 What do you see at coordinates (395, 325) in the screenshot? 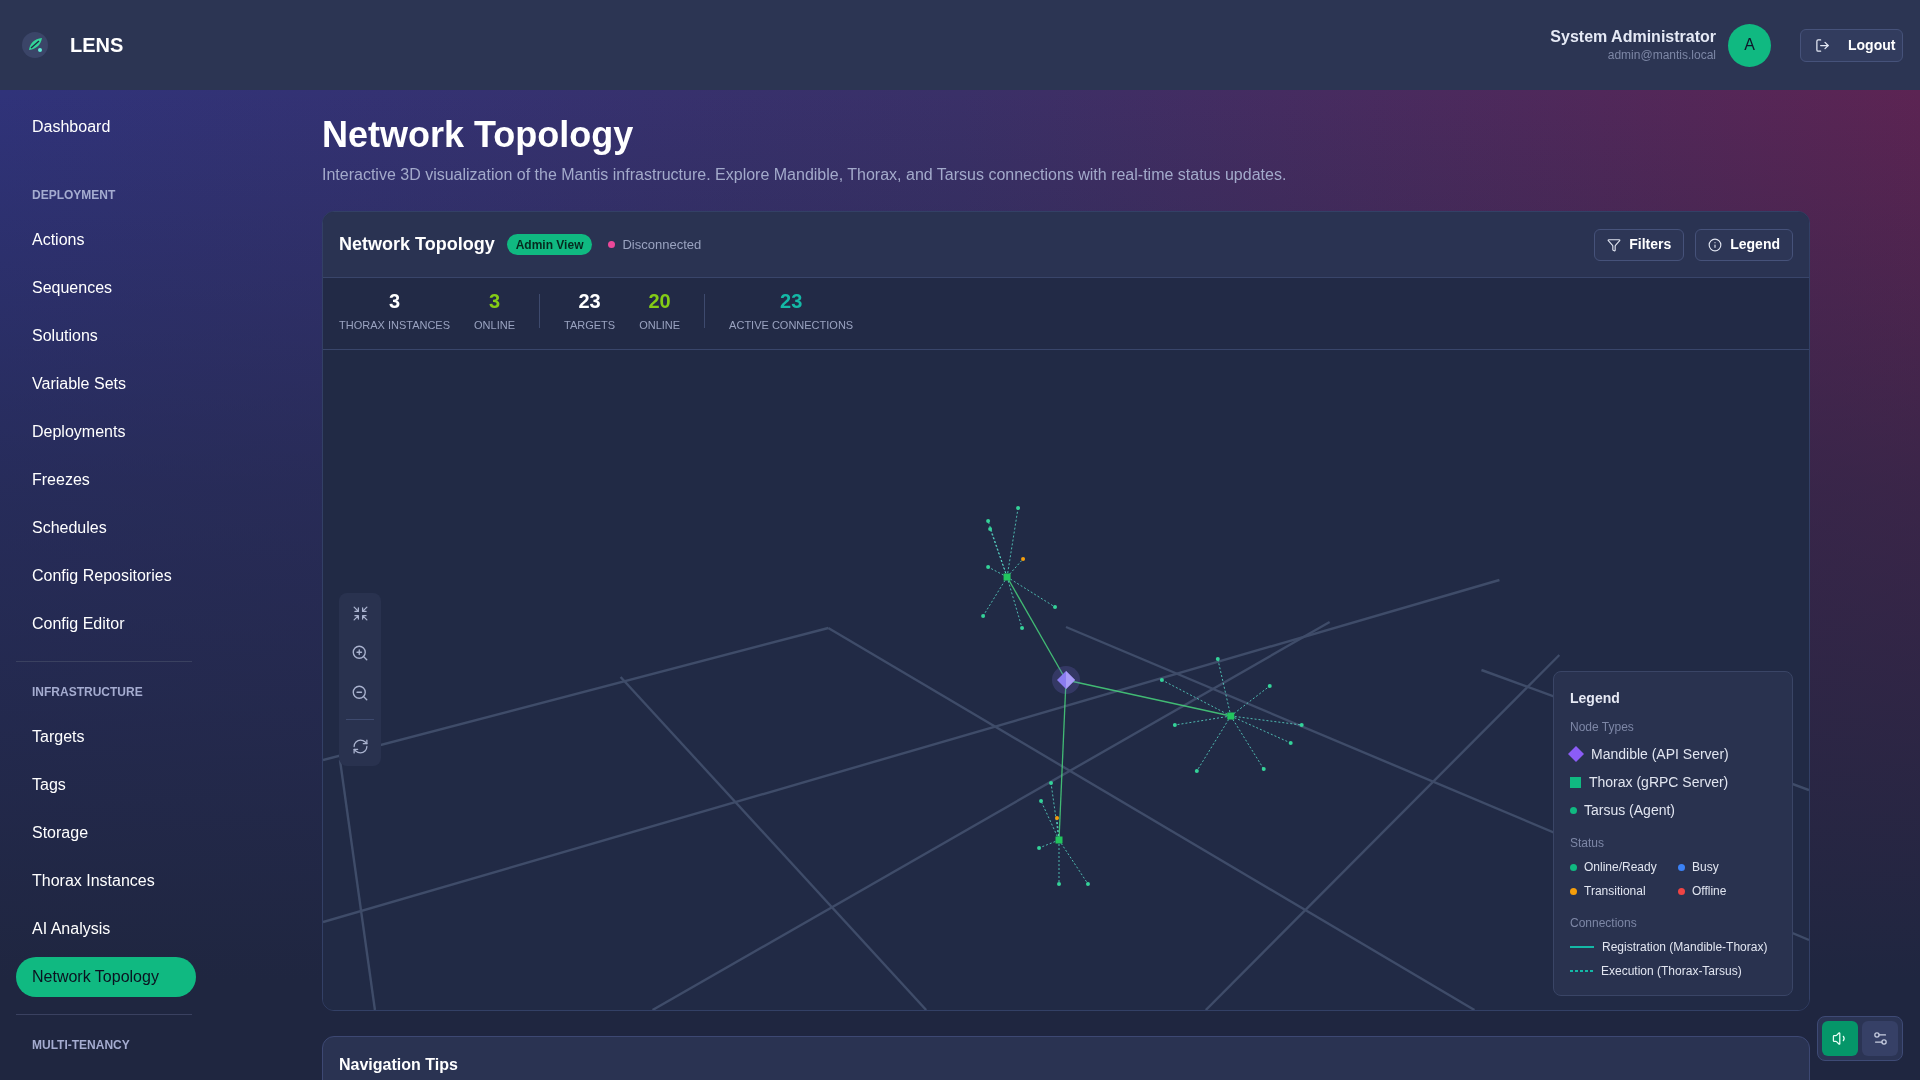
I see `stat-label: THORAX INSTANCES` at bounding box center [395, 325].